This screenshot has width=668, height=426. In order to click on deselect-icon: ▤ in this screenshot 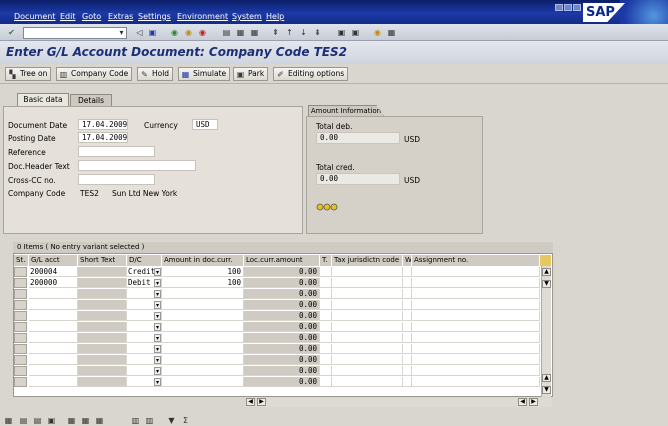, I will do `click(37, 420)`.